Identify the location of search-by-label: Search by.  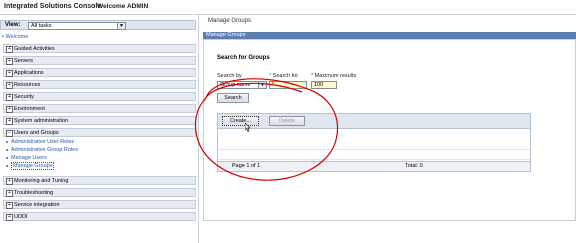
(229, 76).